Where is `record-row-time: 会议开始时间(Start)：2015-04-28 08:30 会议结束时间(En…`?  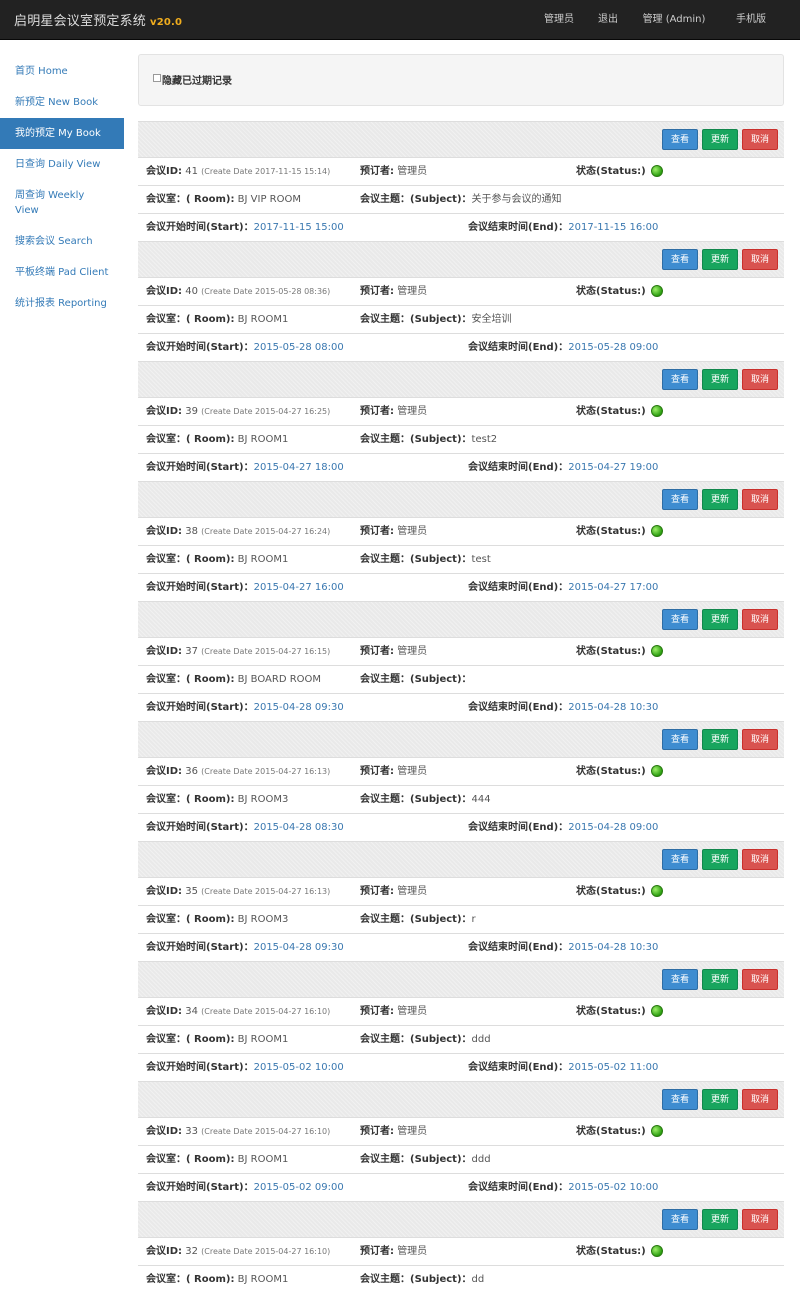 record-row-time: 会议开始时间(Start)：2015-04-28 08:30 会议结束时间(En… is located at coordinates (461, 827).